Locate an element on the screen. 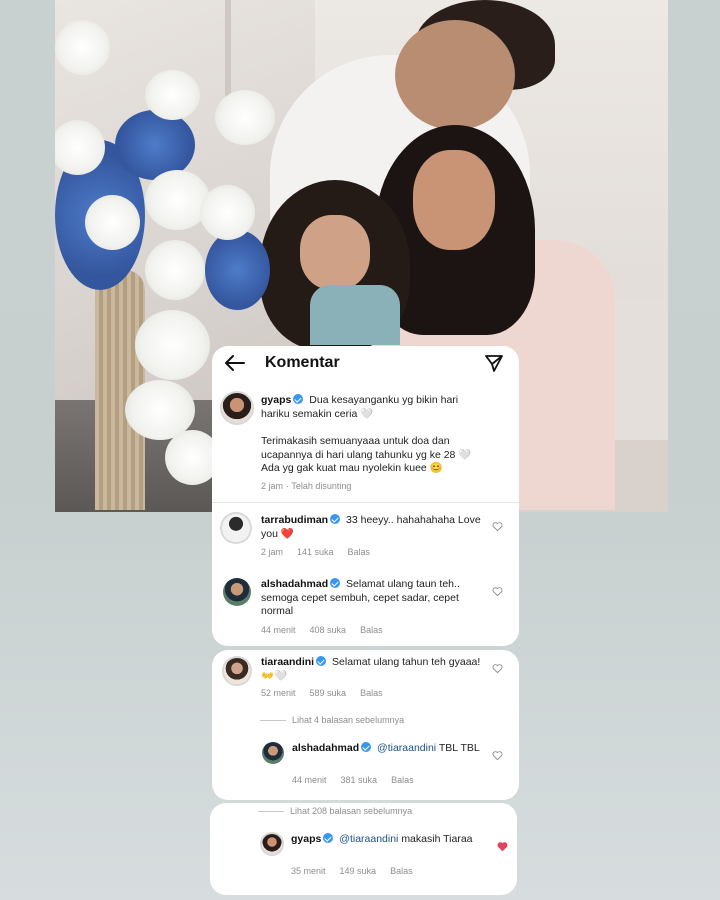 The image size is (720, 900). caption-meta: 2 jam · Telah disunting is located at coordinates (313, 486).